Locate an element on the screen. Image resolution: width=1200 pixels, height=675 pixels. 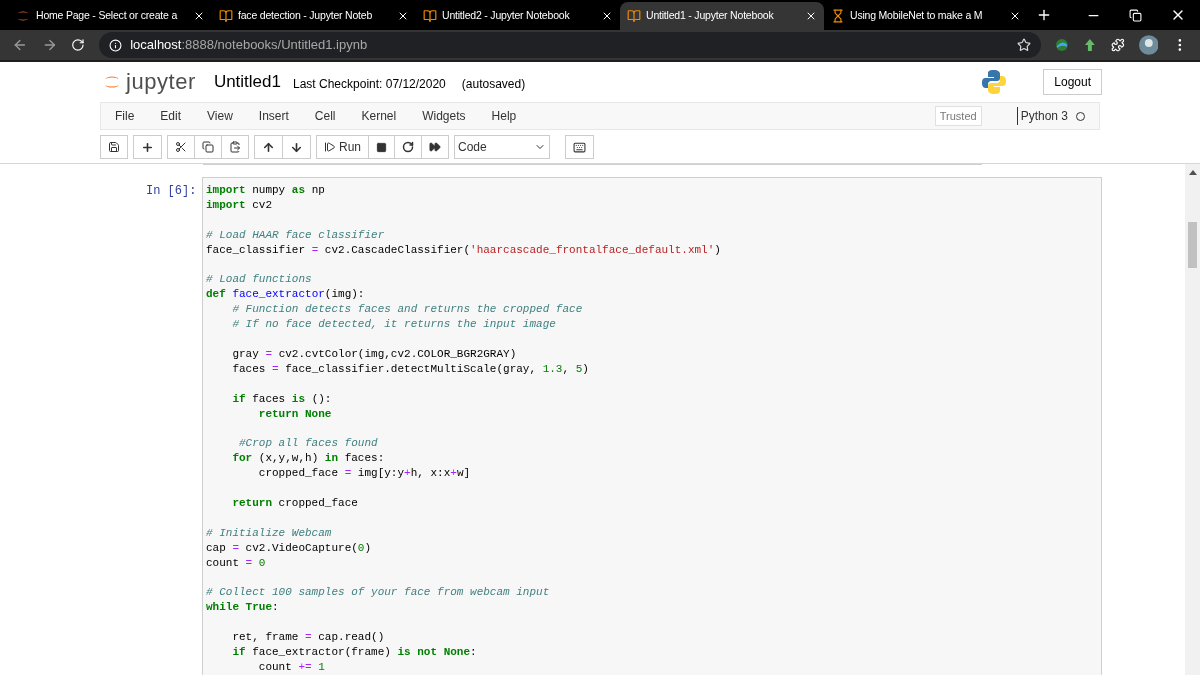
stop-button is located at coordinates (382, 147).